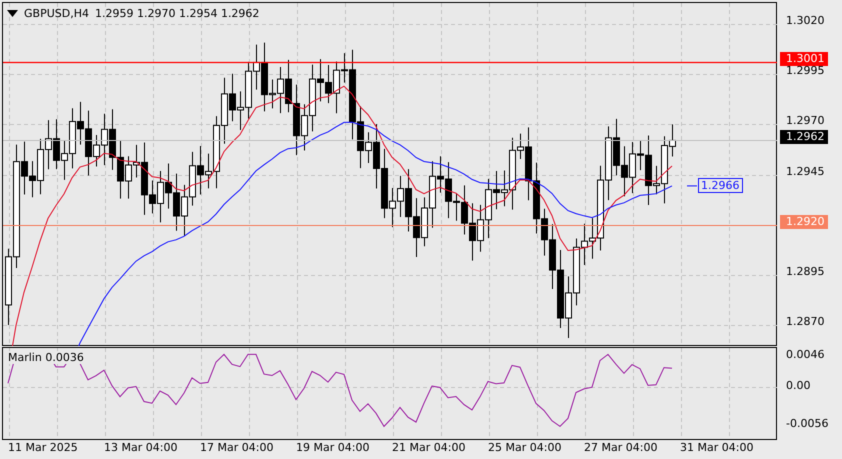 The image size is (842, 459). Describe the element at coordinates (525, 447) in the screenshot. I see `time-axis-label: 25 Mar 04:00` at that location.